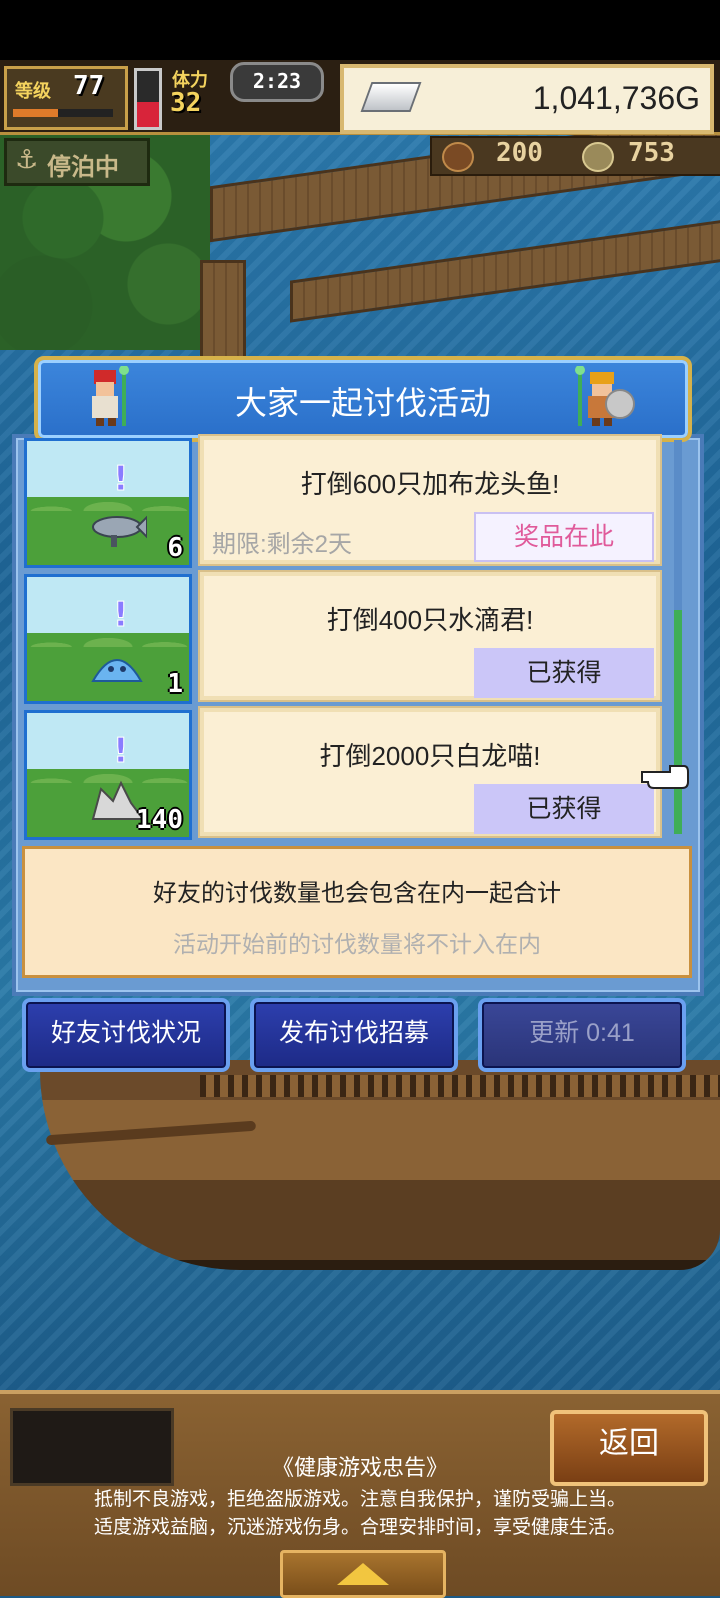 The image size is (720, 1598). Describe the element at coordinates (108, 503) in the screenshot. I see `quest-image-fish: ! 6` at that location.